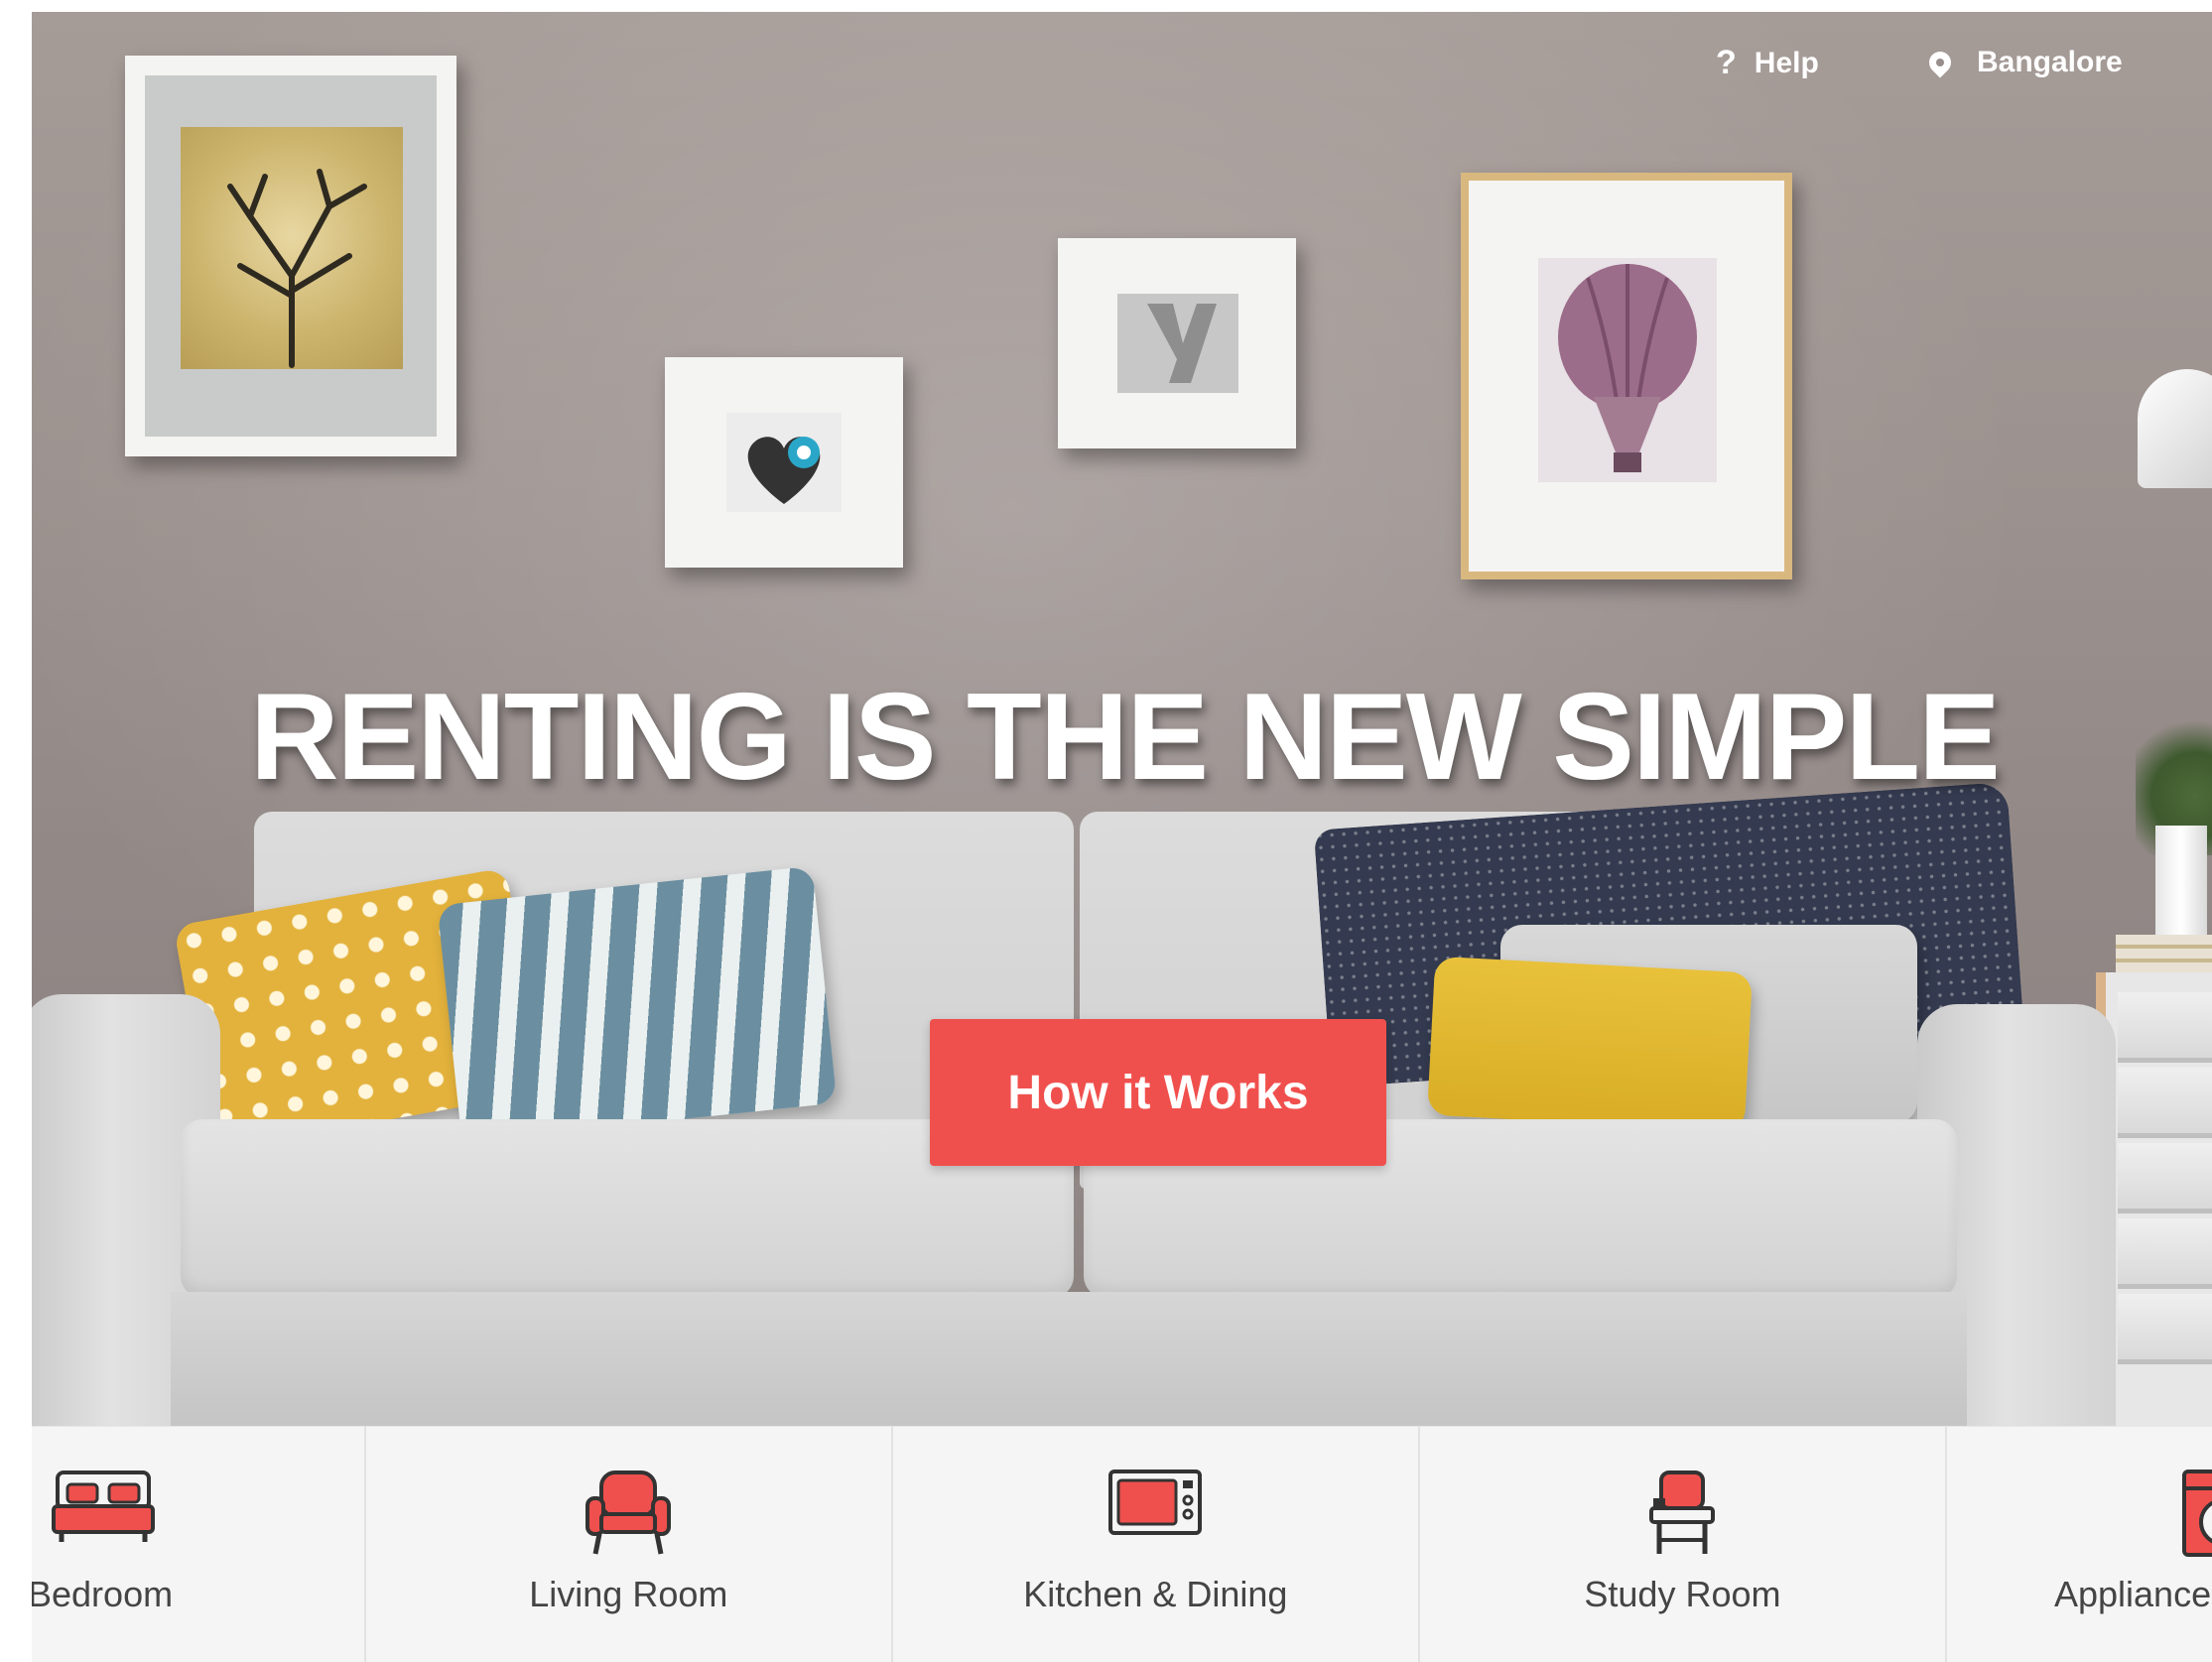  What do you see at coordinates (199, 1544) in the screenshot?
I see `category-bedroom: Bedroom` at bounding box center [199, 1544].